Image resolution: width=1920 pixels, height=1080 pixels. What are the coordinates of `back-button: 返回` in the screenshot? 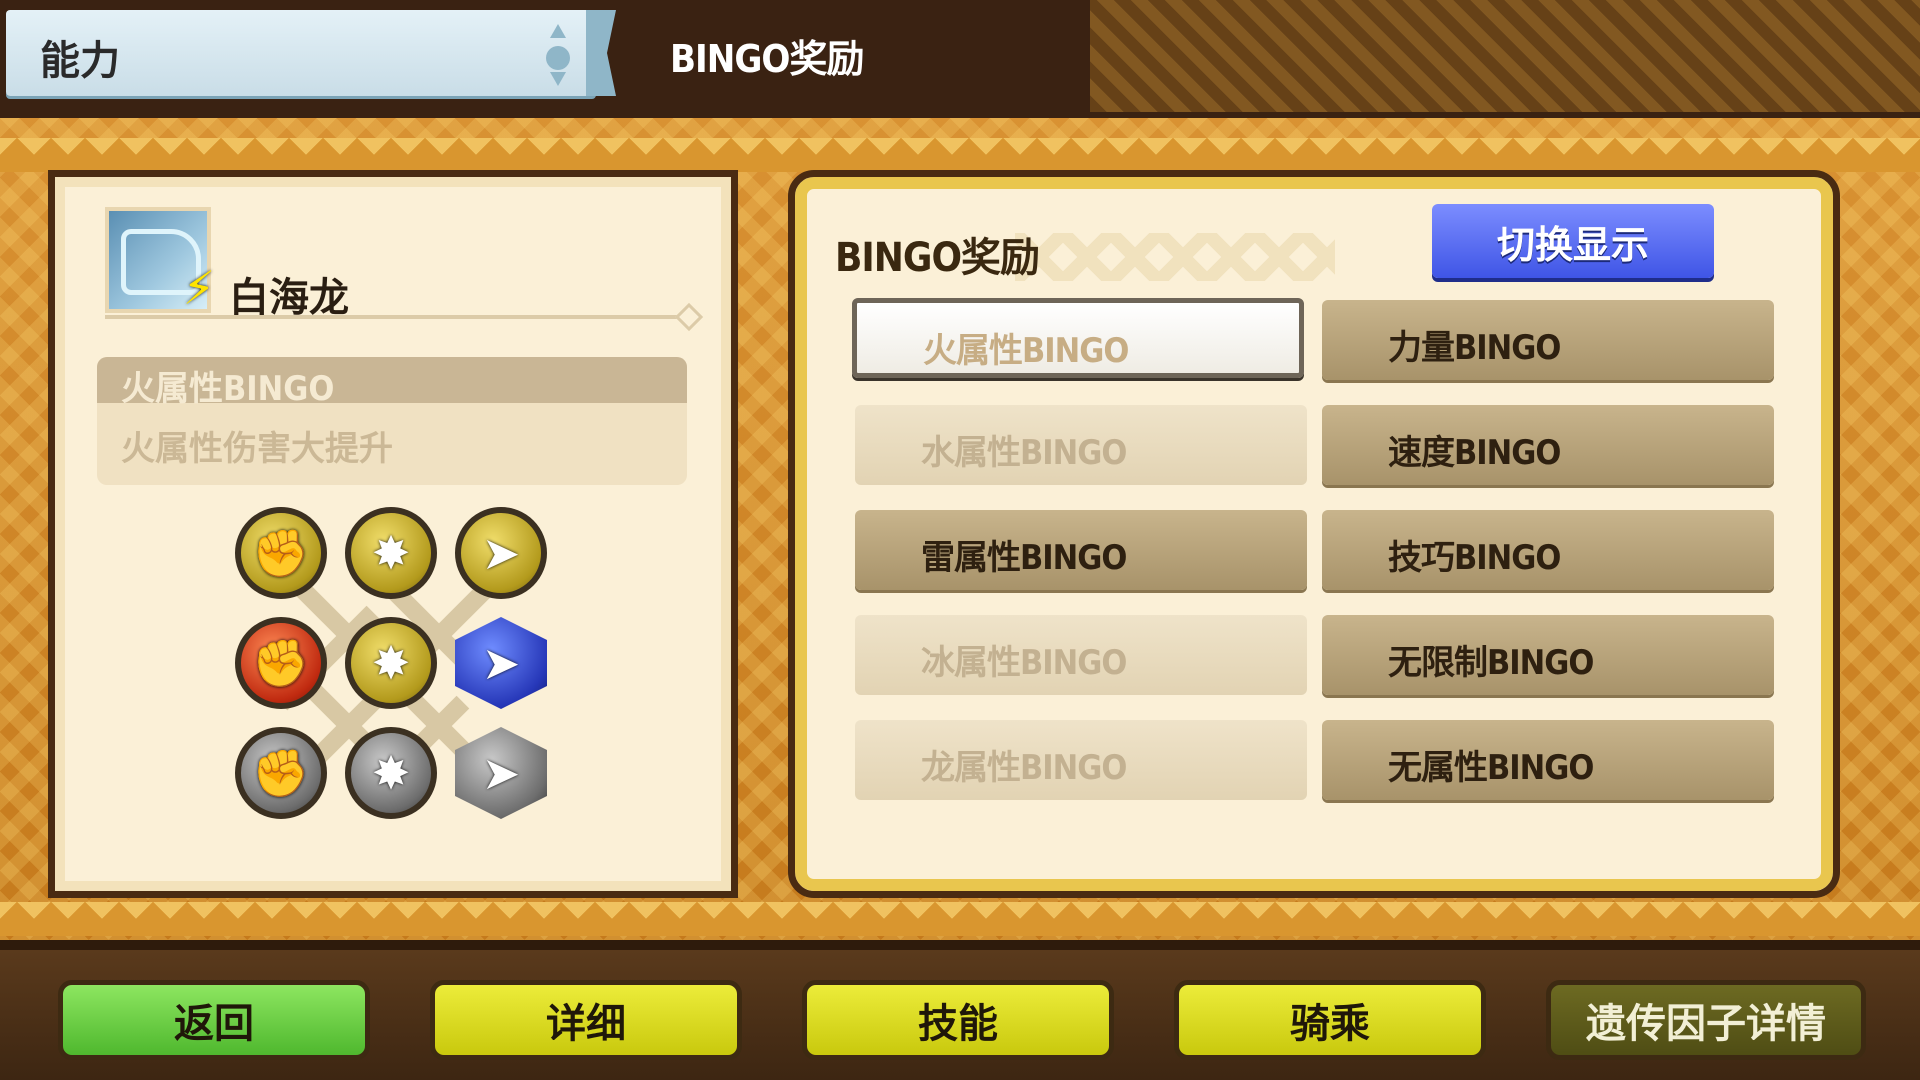 It's located at (214, 1020).